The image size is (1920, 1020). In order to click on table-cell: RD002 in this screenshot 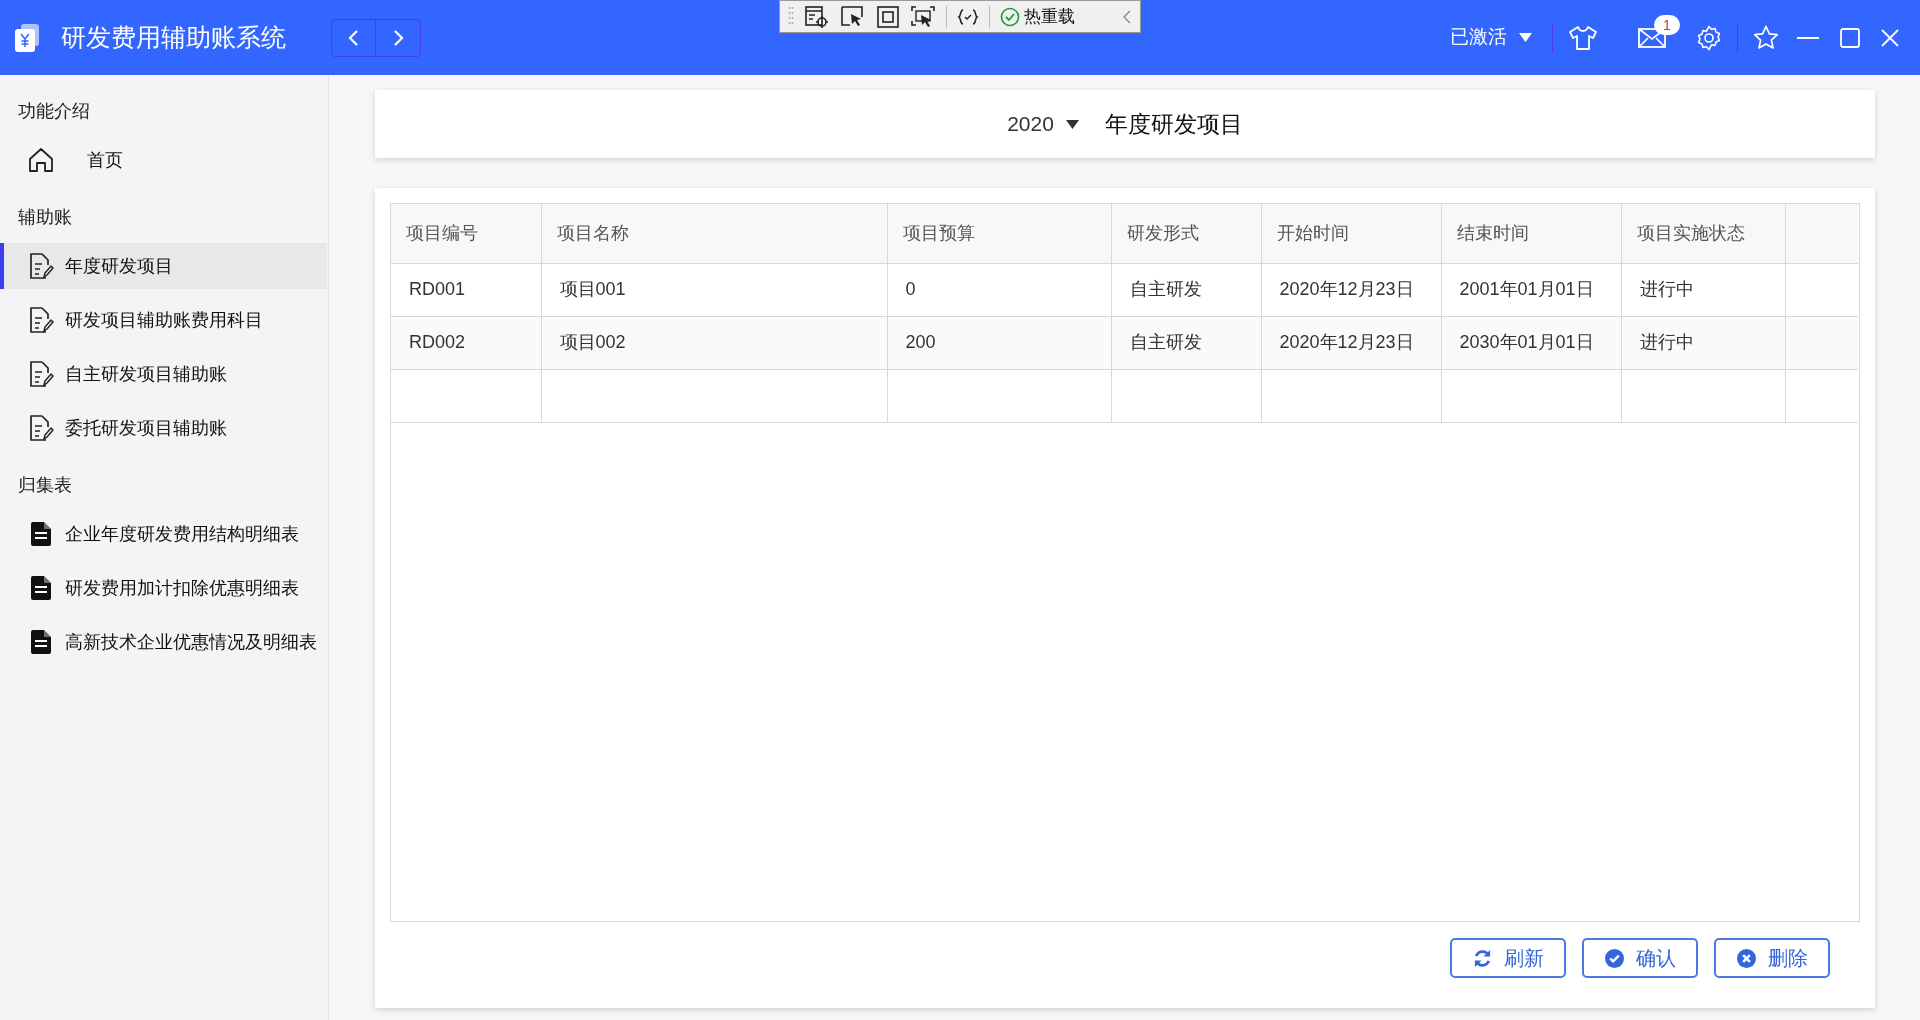, I will do `click(466, 342)`.